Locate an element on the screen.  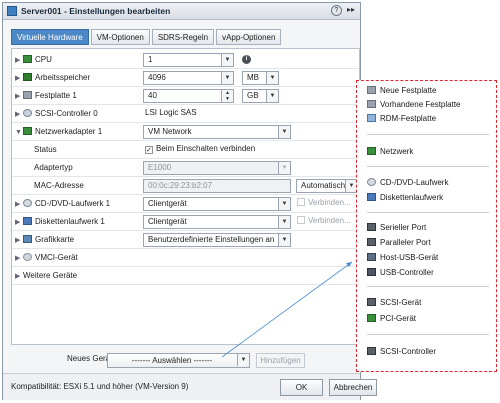
rdm-disk-icon is located at coordinates (371, 118).